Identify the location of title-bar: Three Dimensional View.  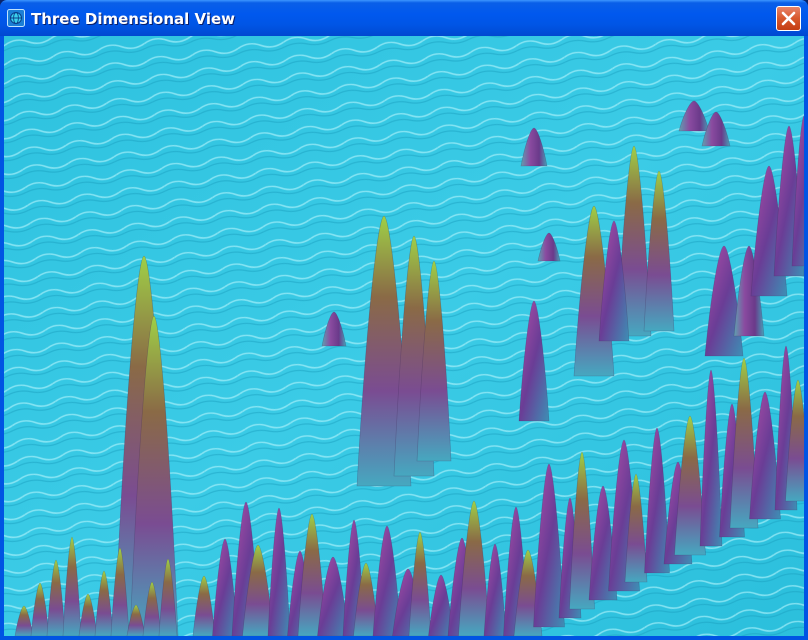
(404, 18).